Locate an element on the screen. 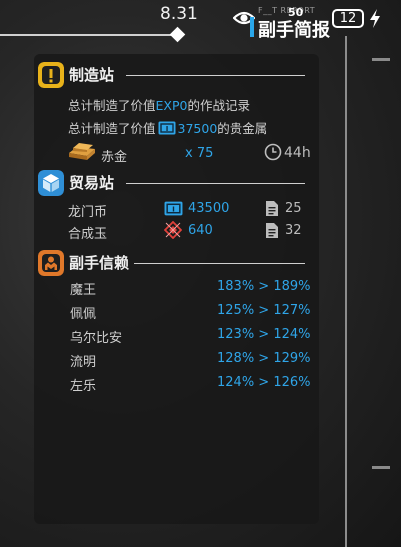 Image resolution: width=401 pixels, height=547 pixels. manufacturing-header: 制造站 is located at coordinates (173, 75).